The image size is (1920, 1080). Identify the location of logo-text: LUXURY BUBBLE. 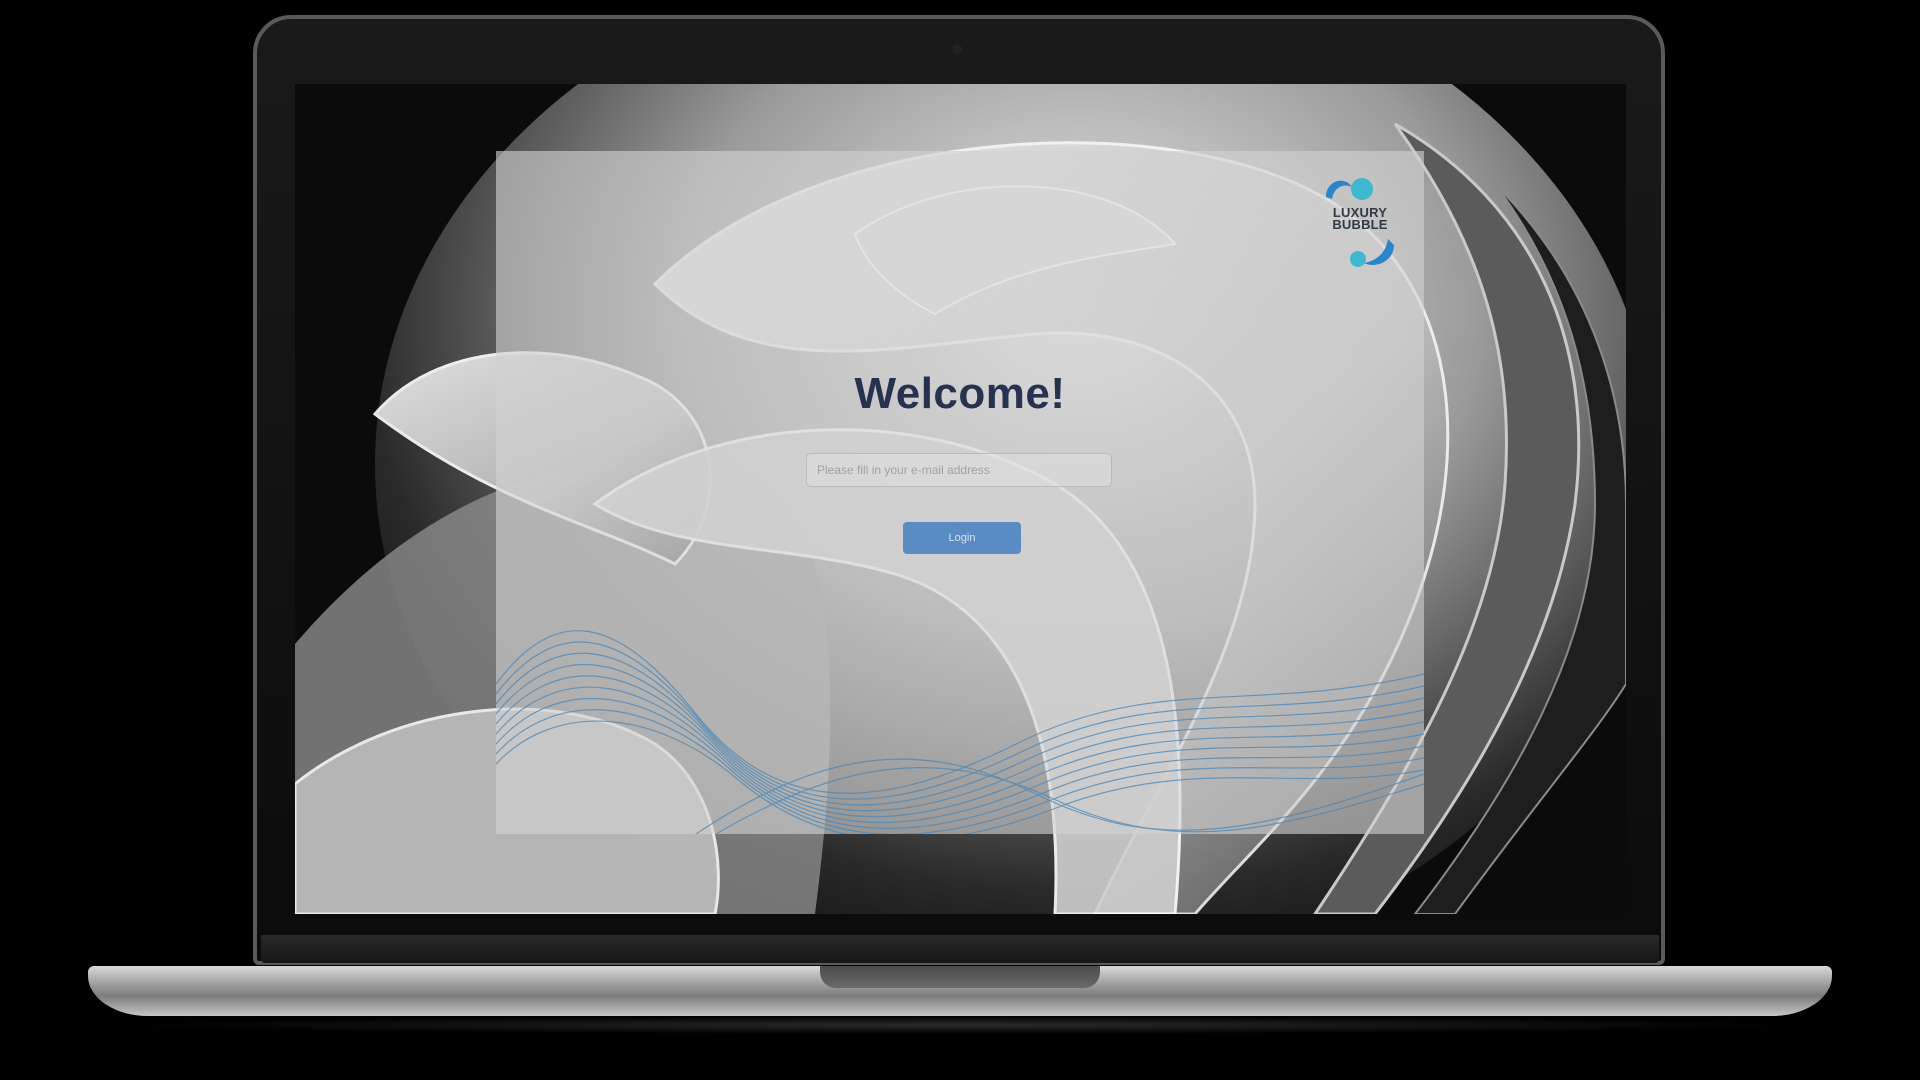
(1360, 219).